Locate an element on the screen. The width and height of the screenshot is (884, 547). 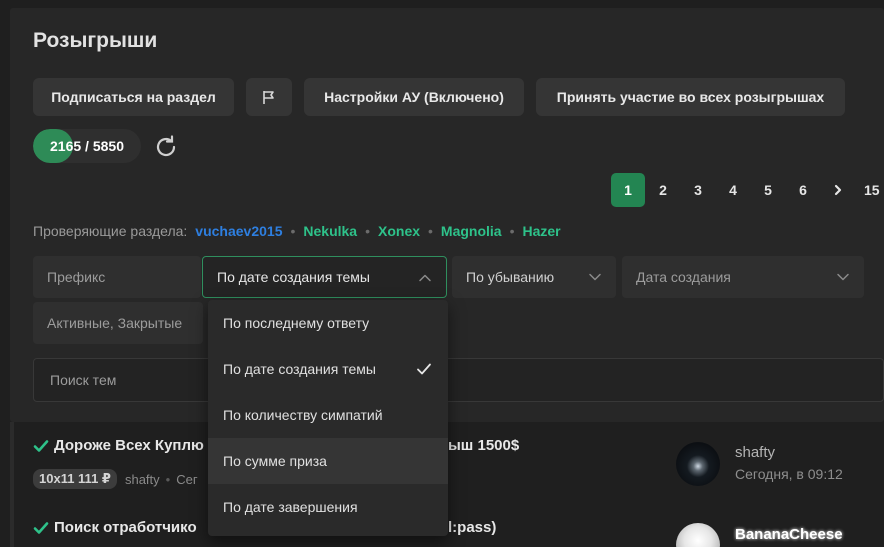
subscribe-button: Подписаться на раздел is located at coordinates (133, 97).